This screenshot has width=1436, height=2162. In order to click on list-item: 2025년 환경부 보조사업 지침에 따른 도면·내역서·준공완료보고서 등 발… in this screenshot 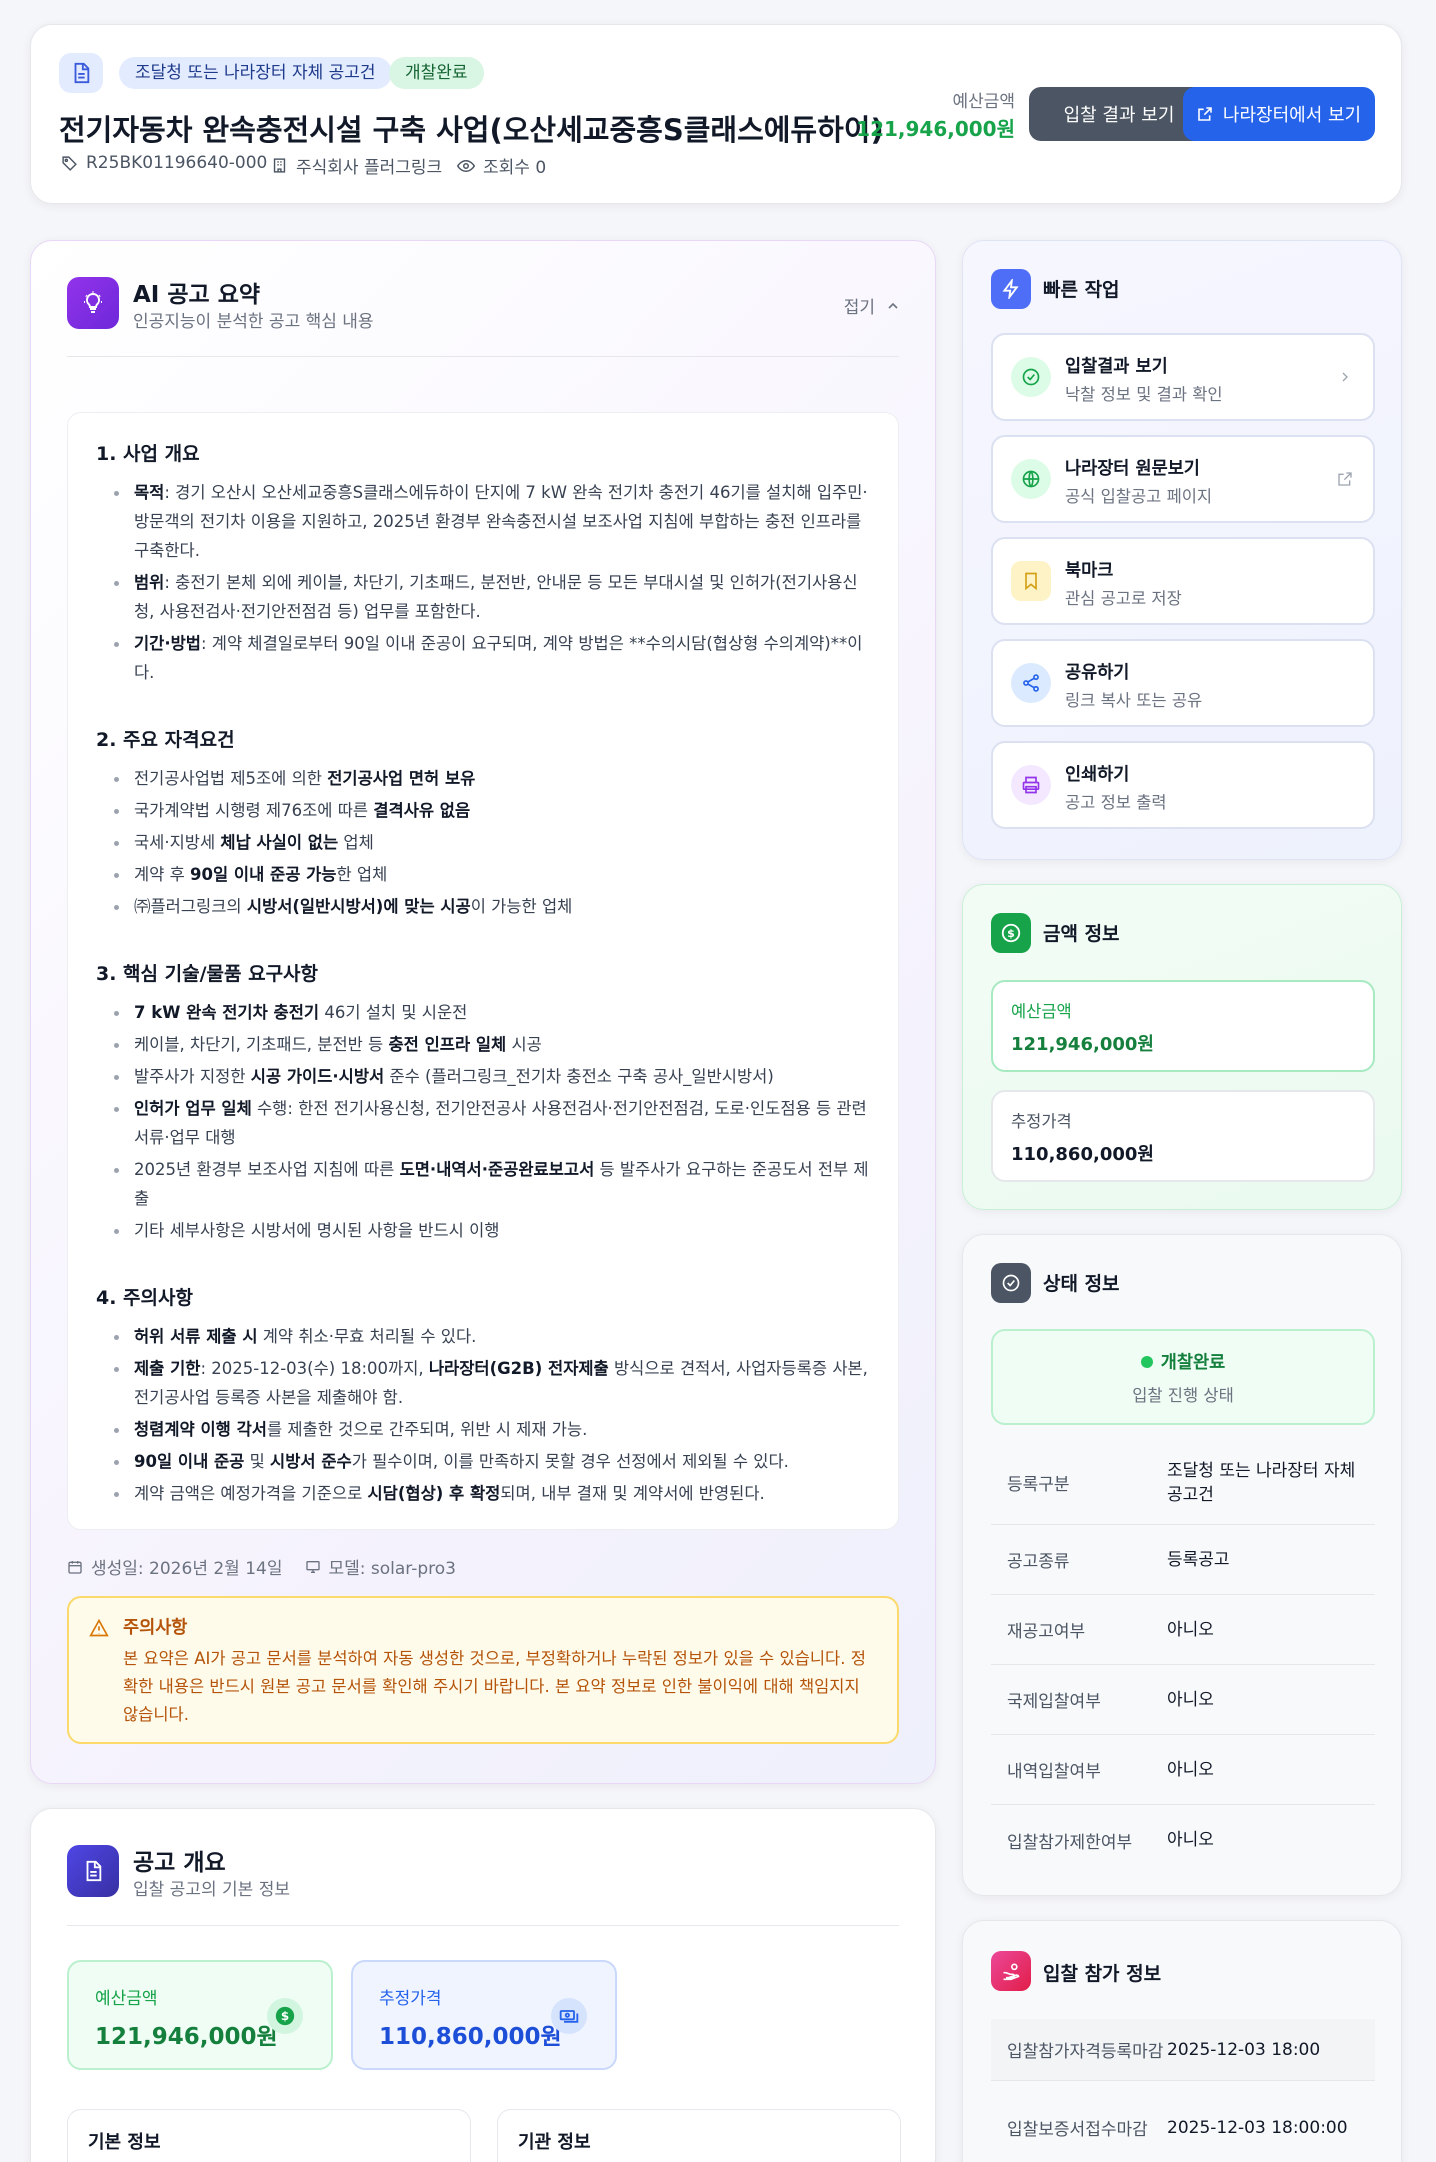, I will do `click(489, 1184)`.